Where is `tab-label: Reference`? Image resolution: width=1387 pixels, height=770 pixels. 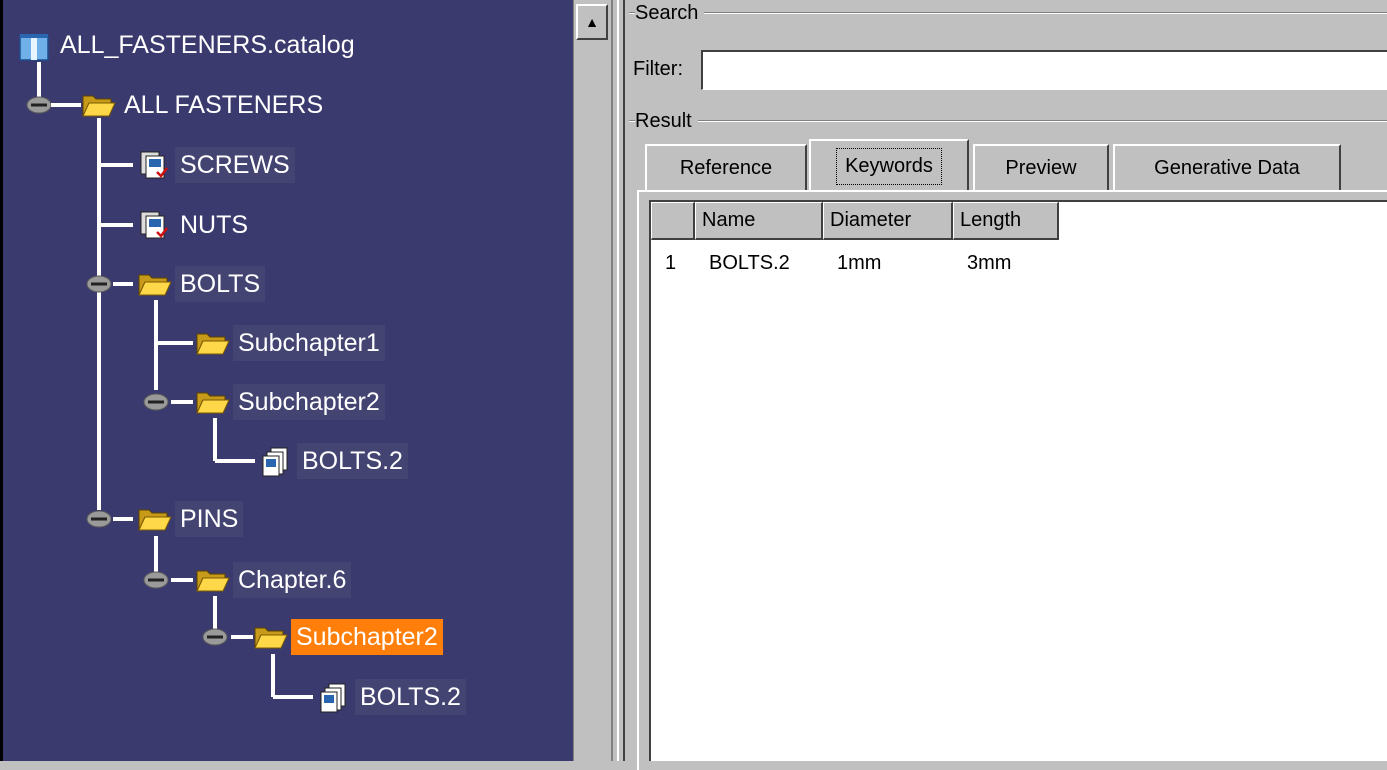
tab-label: Reference is located at coordinates (726, 167).